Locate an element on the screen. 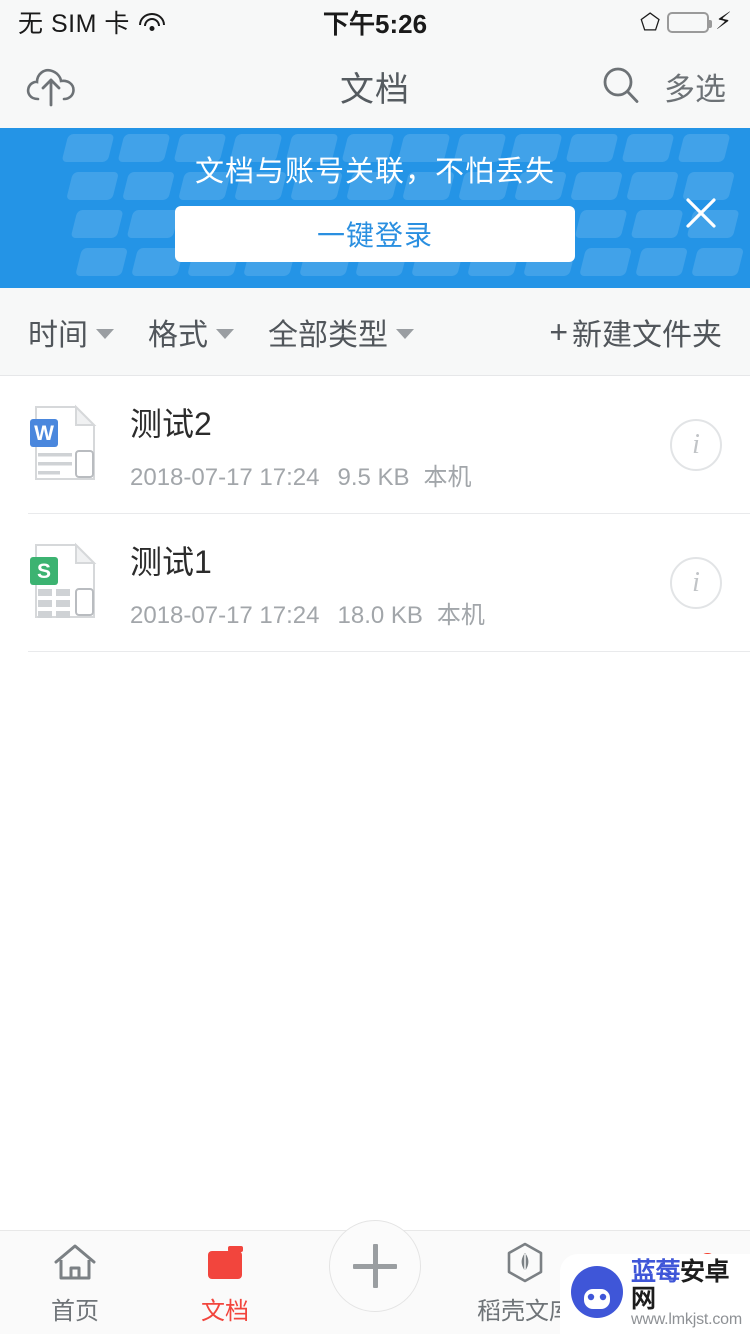 This screenshot has width=750, height=1334. file-subtitle: 2018-07-17 17:24 9.5 KB 本机 is located at coordinates (400, 474).